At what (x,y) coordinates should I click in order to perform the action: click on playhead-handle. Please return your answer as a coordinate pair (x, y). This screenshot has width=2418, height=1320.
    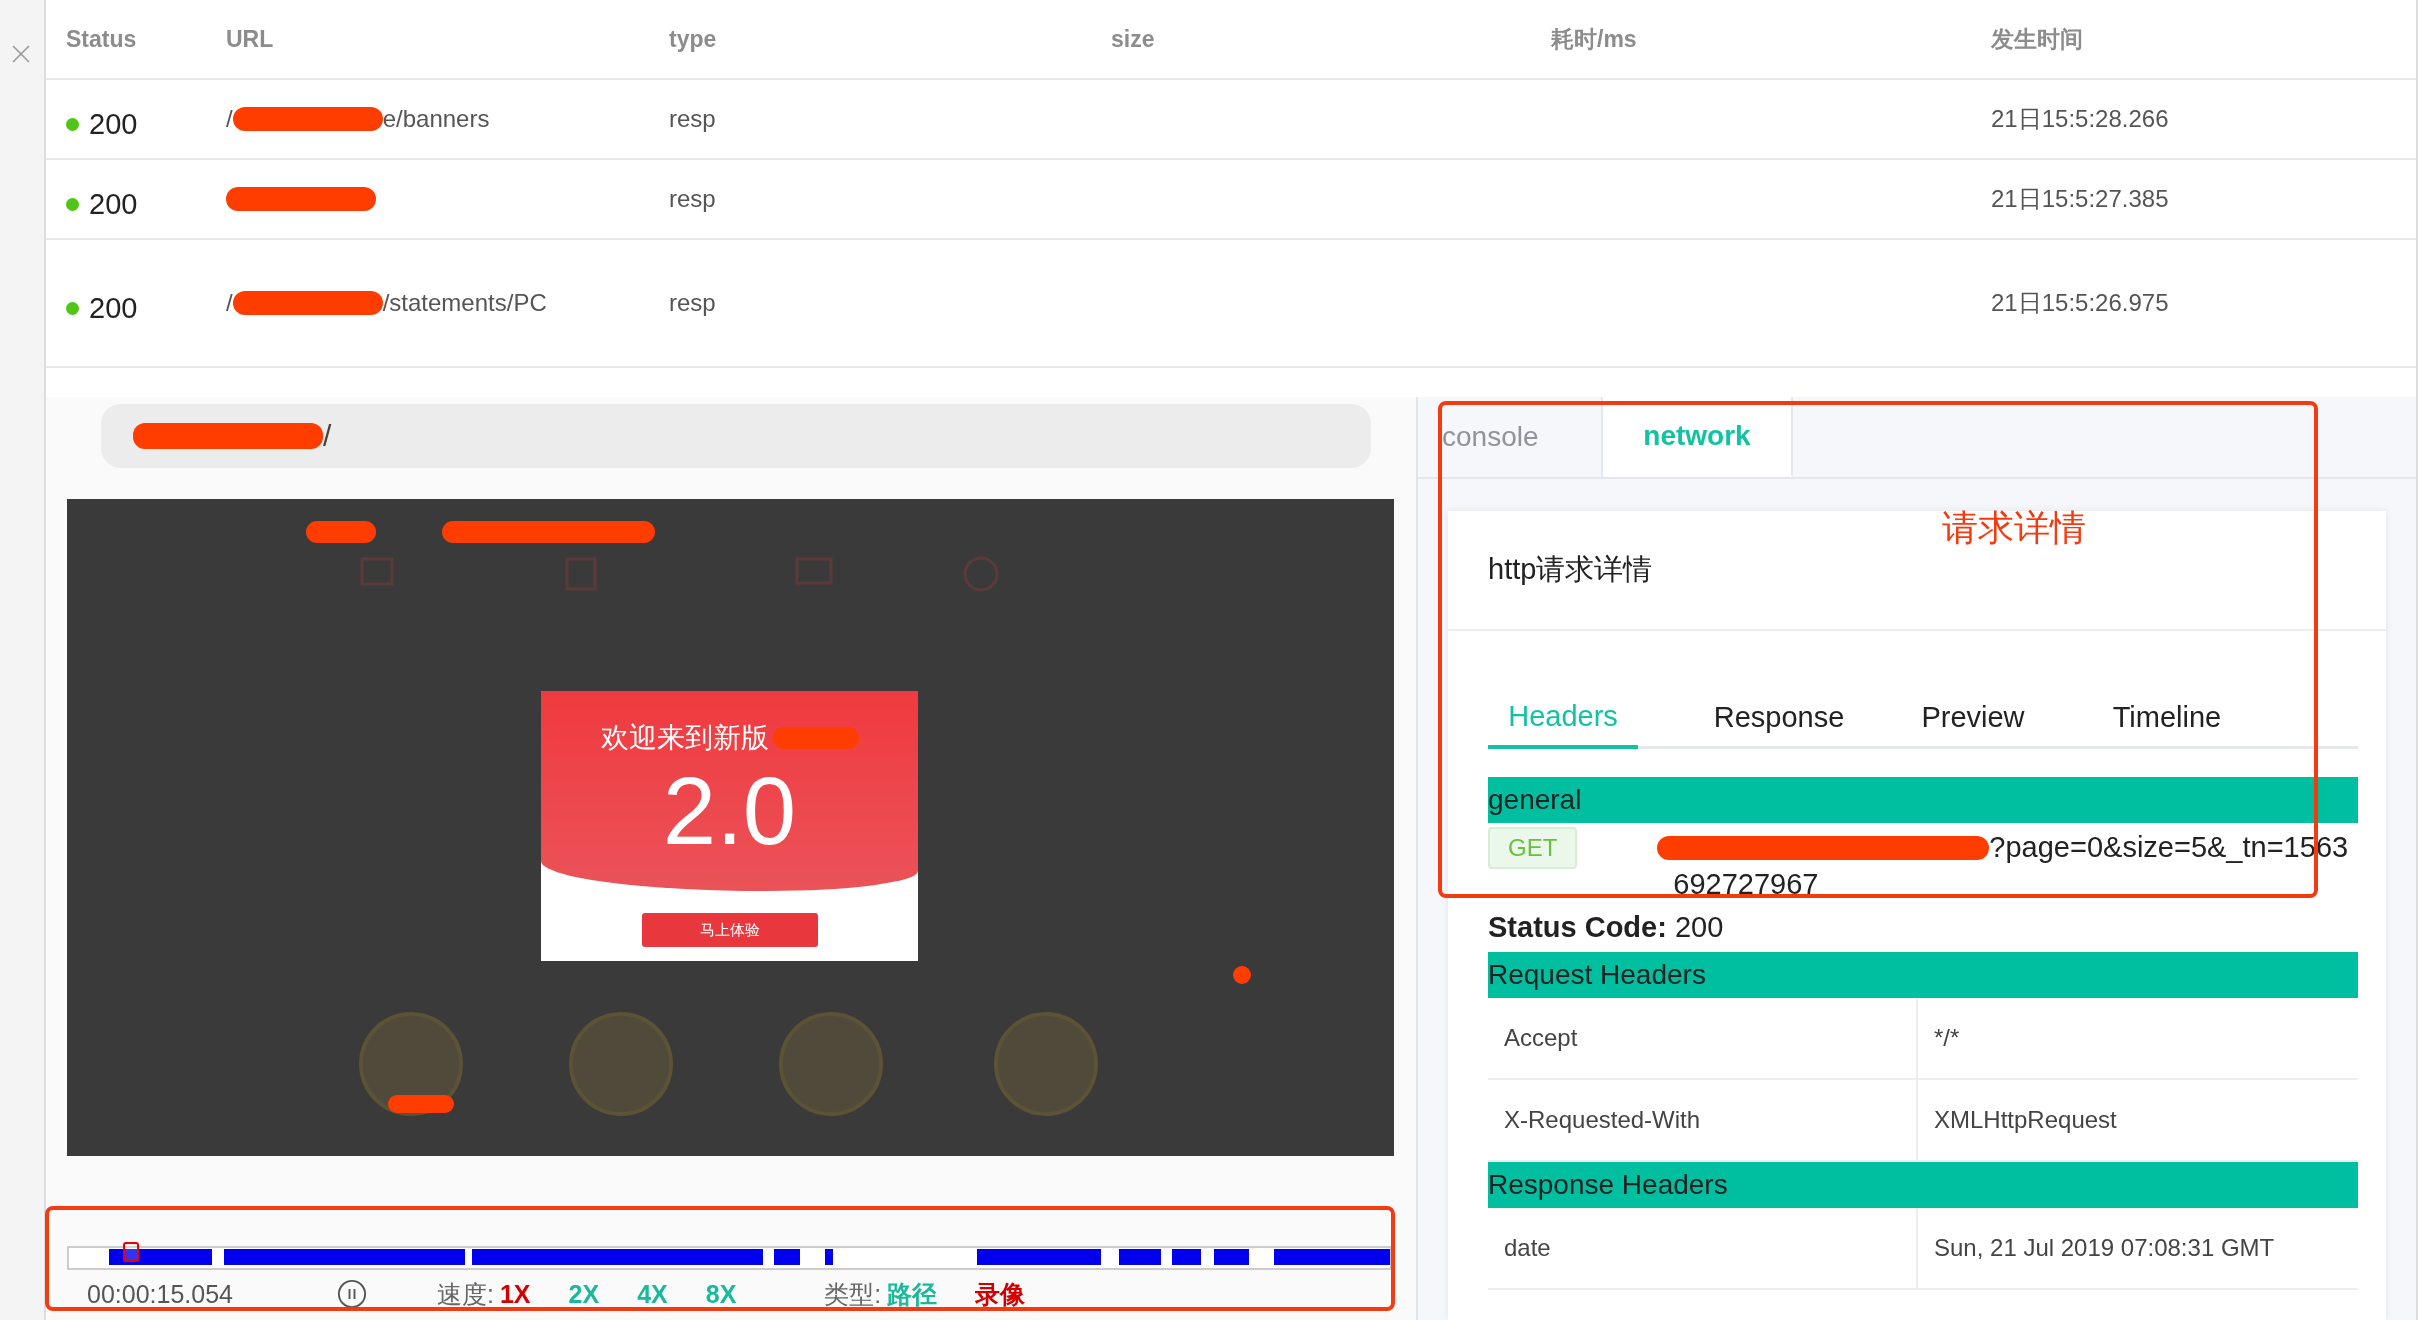
    Looking at the image, I should click on (131, 1252).